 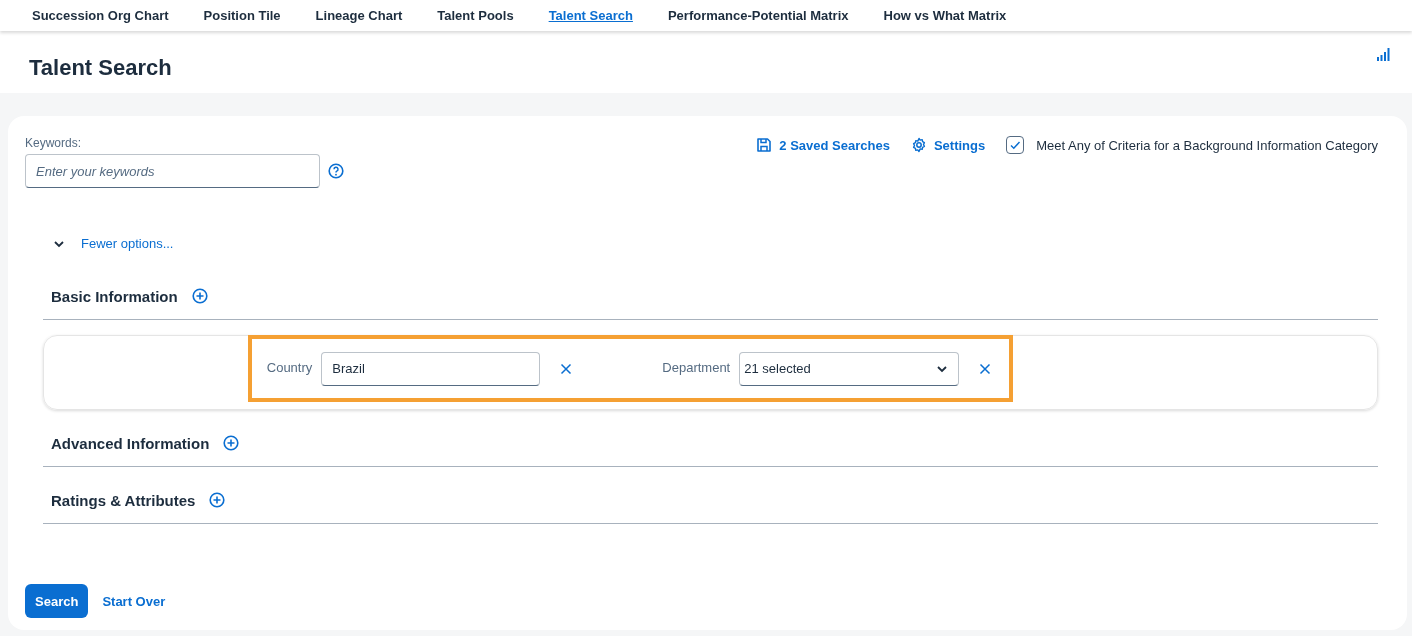 I want to click on nav-tab: Succession Org Chart, so click(x=100, y=15).